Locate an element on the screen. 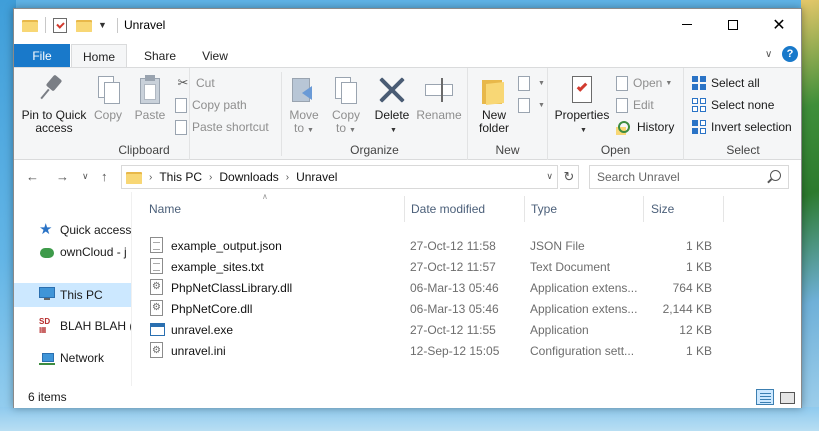 The width and height of the screenshot is (819, 431). cut-button: ✂ Cut is located at coordinates (195, 83).